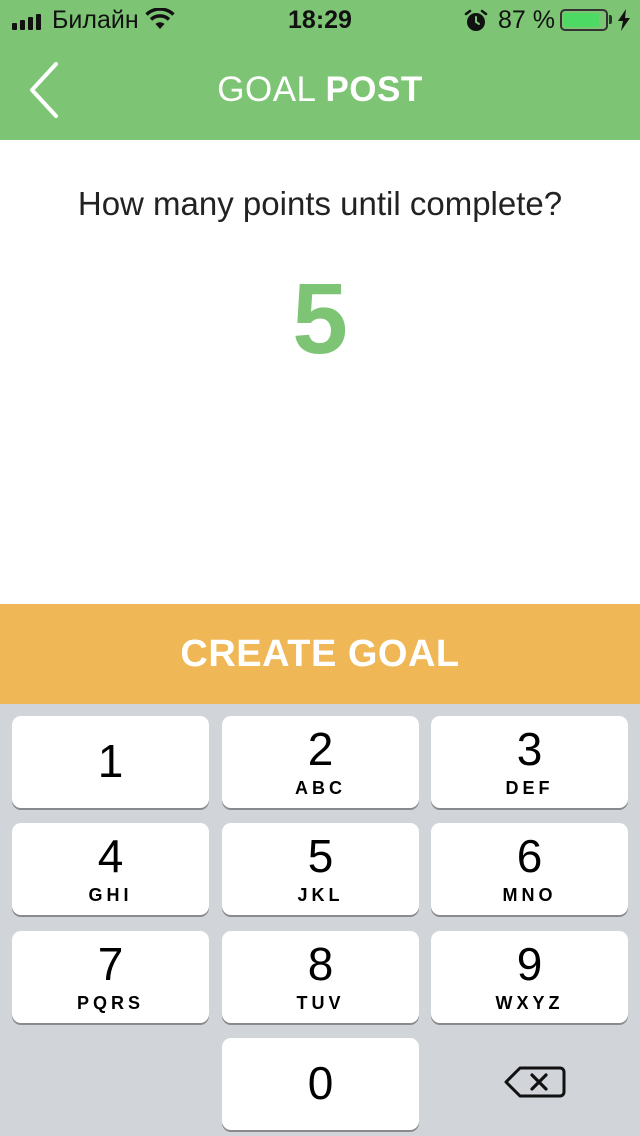  Describe the element at coordinates (374, 89) in the screenshot. I see `app-title-bold: POST` at that location.